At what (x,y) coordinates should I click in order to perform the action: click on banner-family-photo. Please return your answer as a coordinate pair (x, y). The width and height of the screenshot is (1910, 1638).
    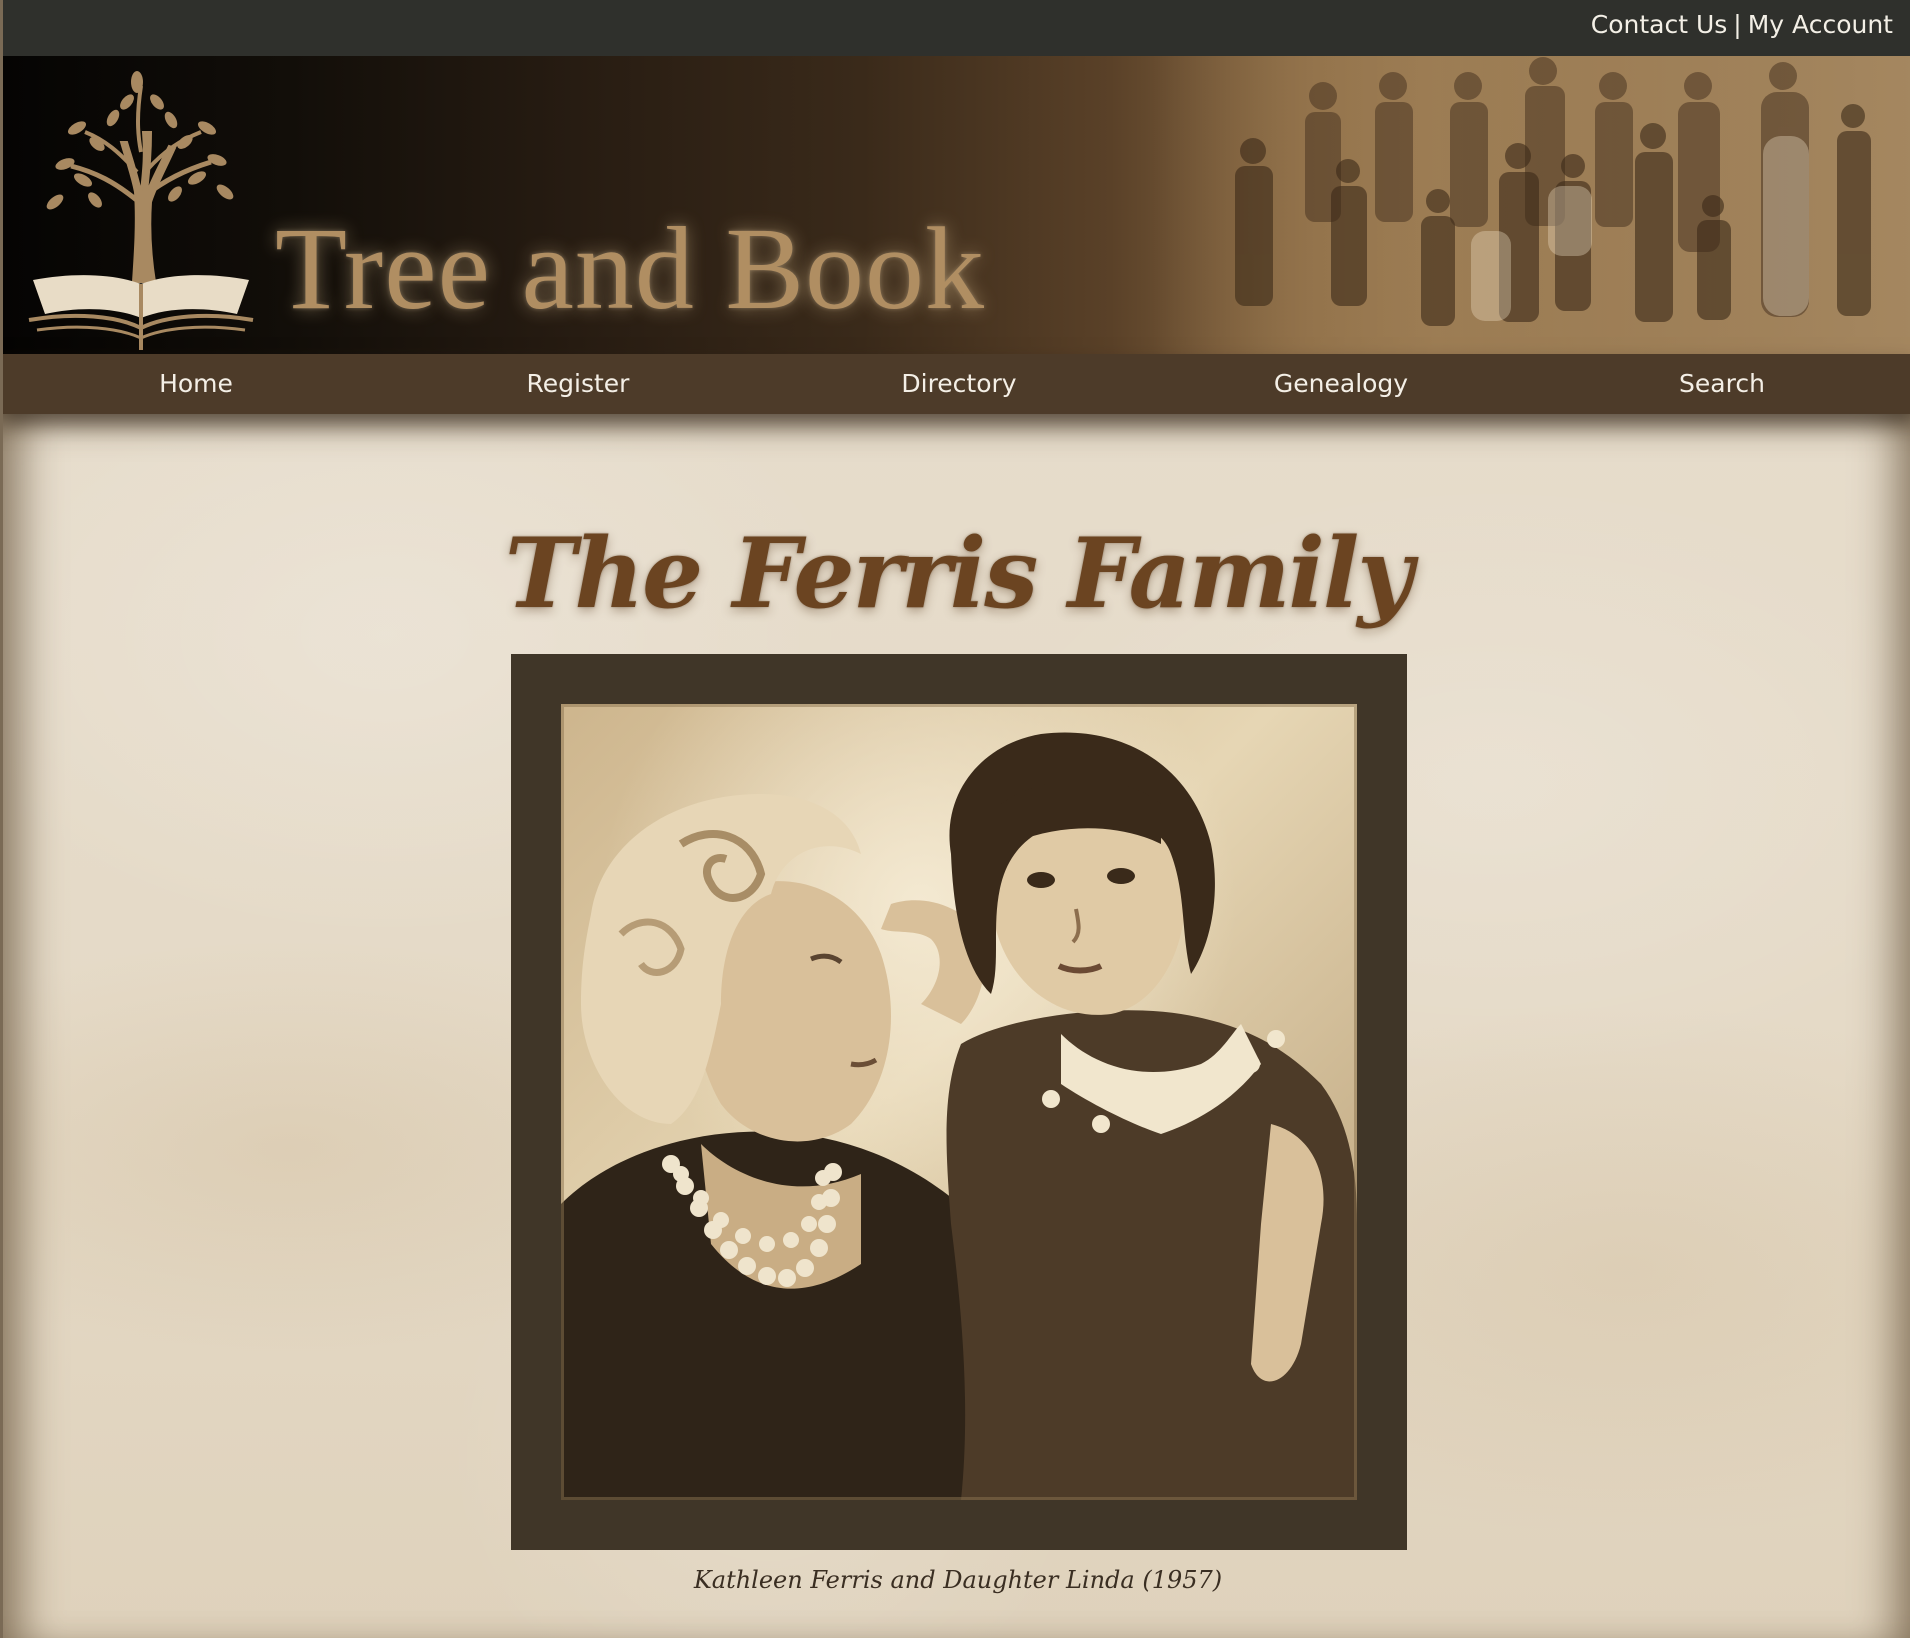
    Looking at the image, I should click on (1531, 205).